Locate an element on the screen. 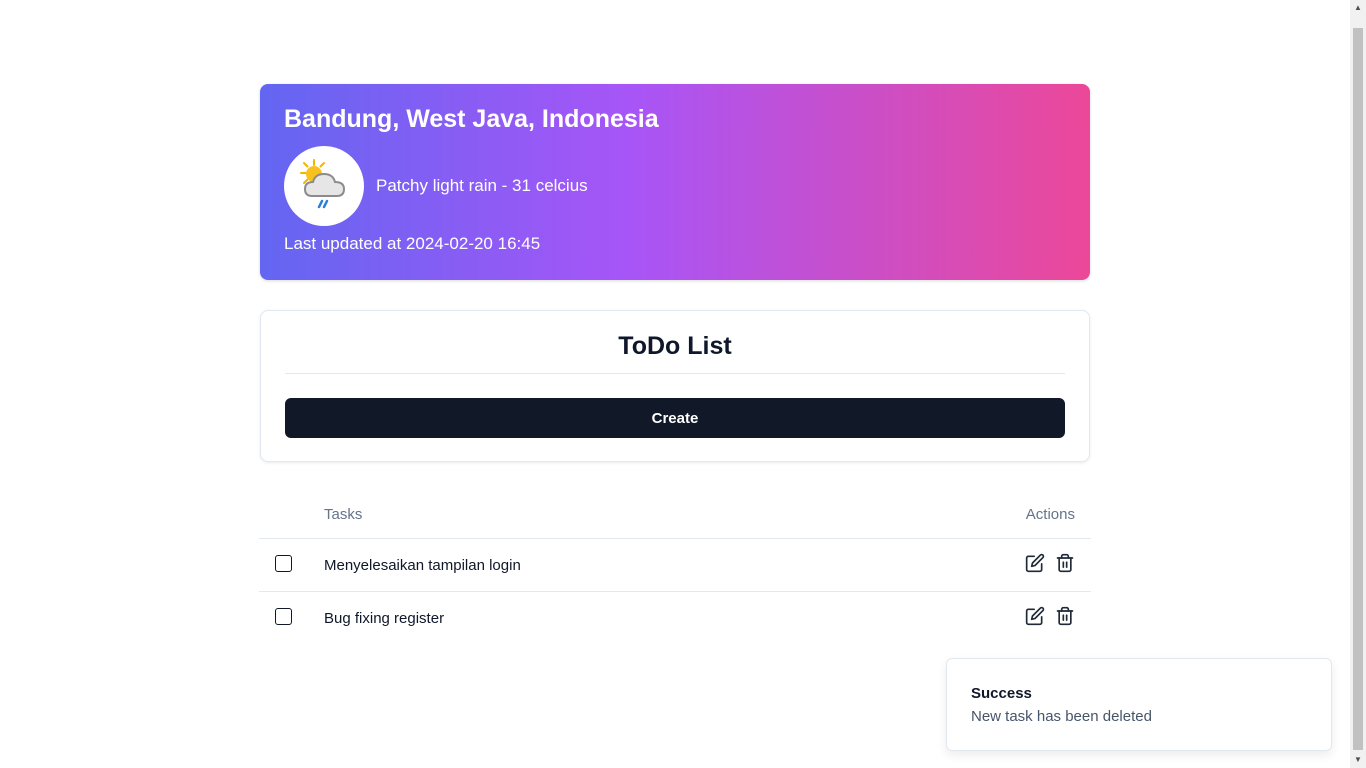 The image size is (1366, 768). create-button: Create is located at coordinates (675, 418).